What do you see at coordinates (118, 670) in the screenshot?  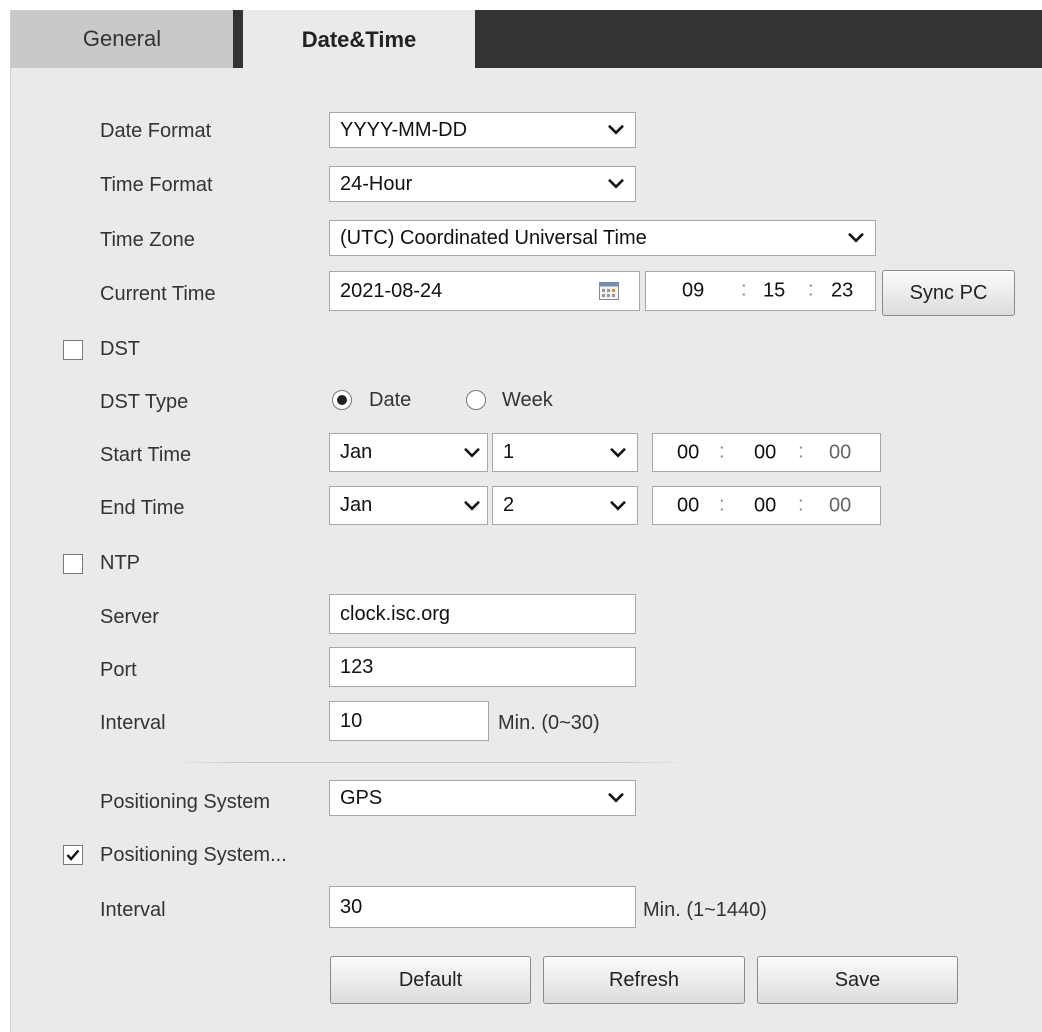 I see `port-label: Port` at bounding box center [118, 670].